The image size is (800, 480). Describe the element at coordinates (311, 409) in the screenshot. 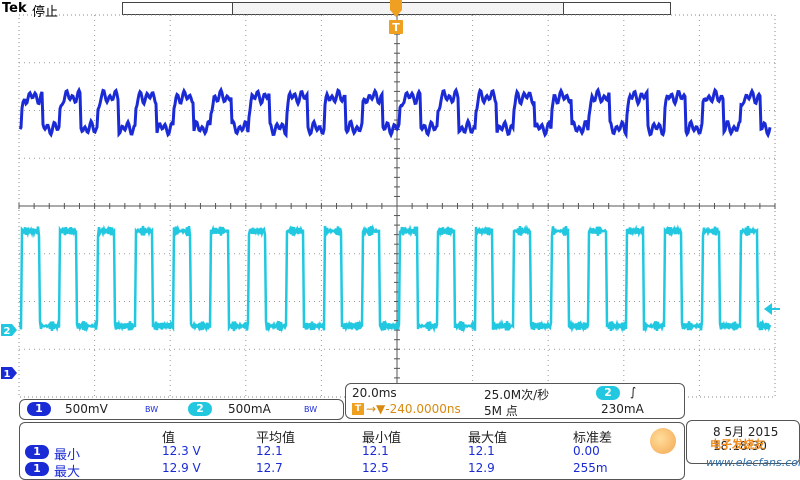

I see `channel-2-bw-limit: BW` at that location.